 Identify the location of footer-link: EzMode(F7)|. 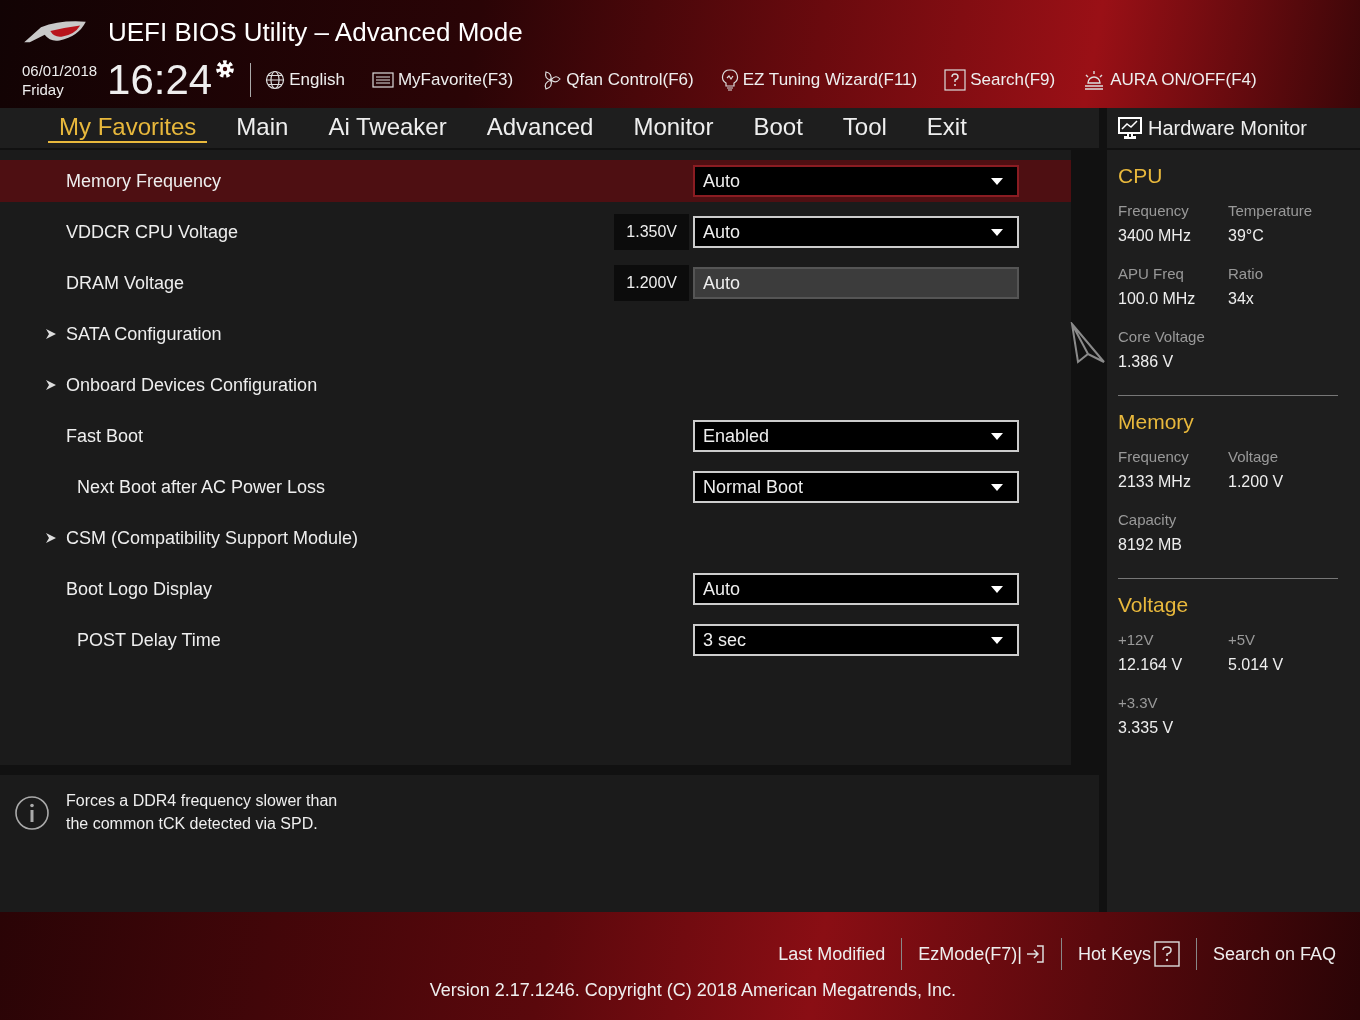
(981, 954).